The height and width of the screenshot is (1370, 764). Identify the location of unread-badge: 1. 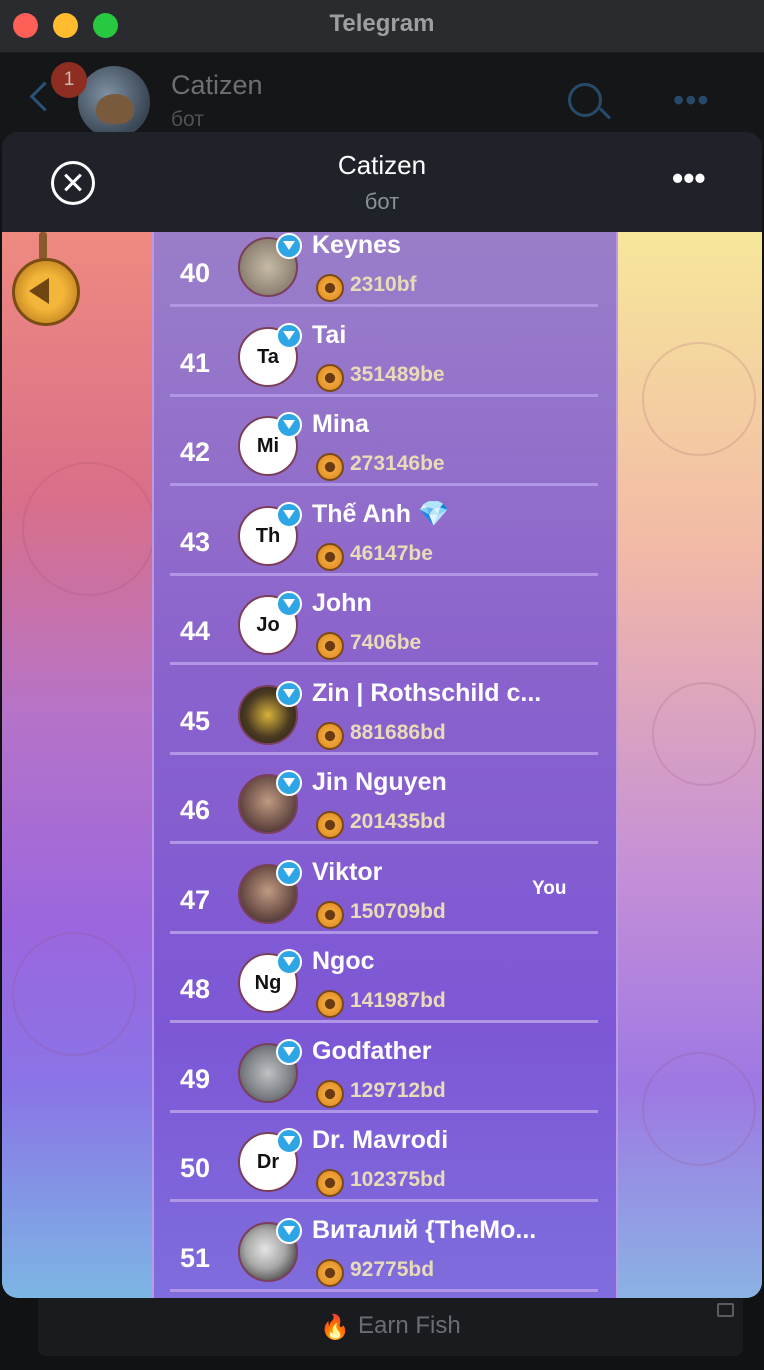
(69, 80).